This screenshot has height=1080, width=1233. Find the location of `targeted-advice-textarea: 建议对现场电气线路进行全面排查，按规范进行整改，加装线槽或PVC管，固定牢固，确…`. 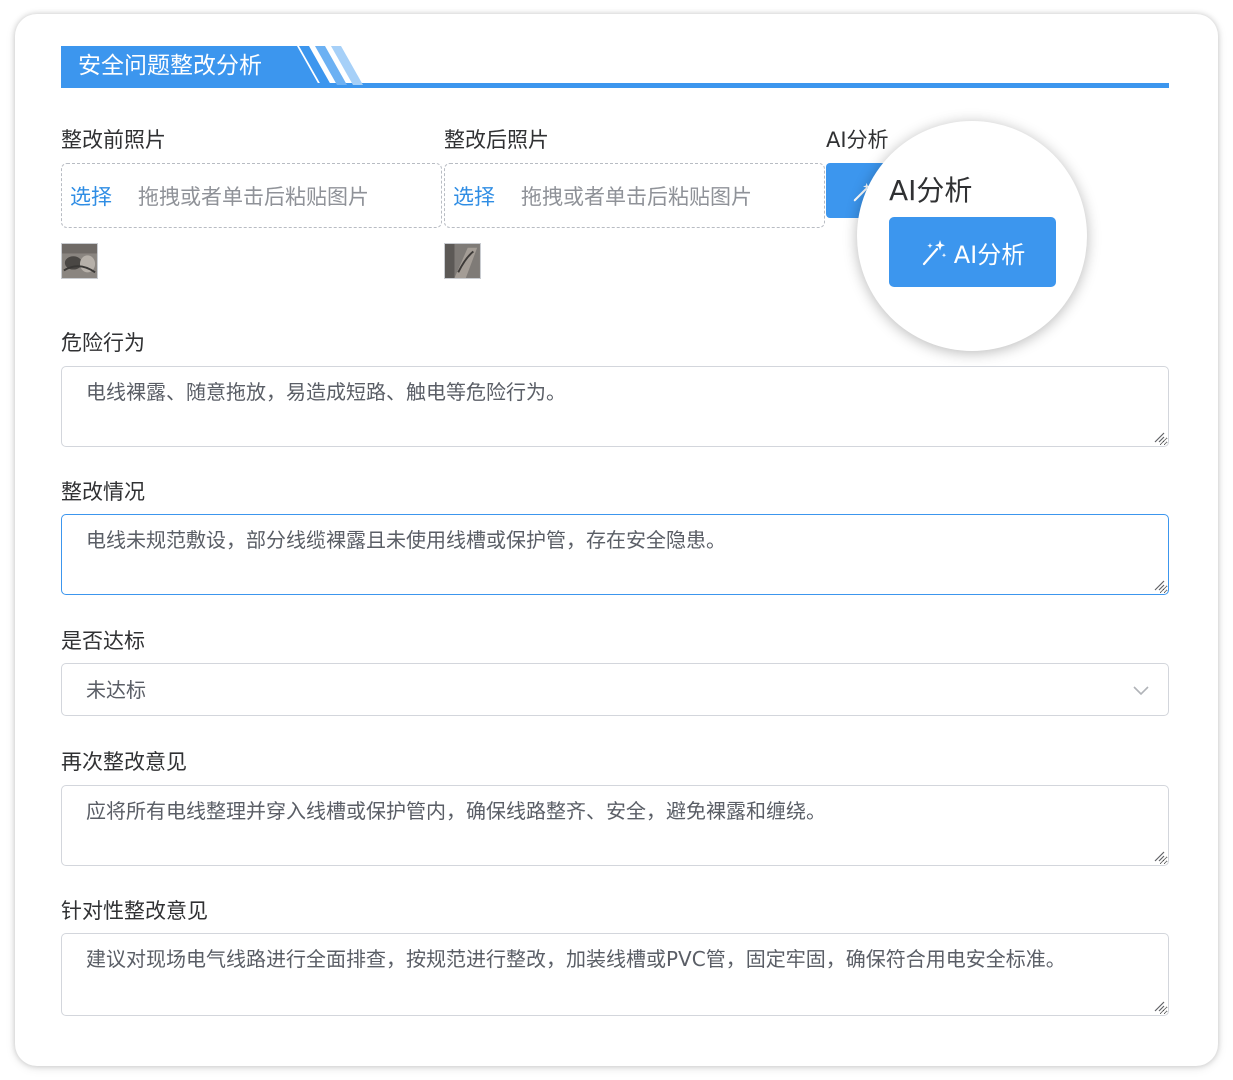

targeted-advice-textarea: 建议对现场电气线路进行全面排查，按规范进行整改，加装线槽或PVC管，固定牢固，确… is located at coordinates (615, 974).